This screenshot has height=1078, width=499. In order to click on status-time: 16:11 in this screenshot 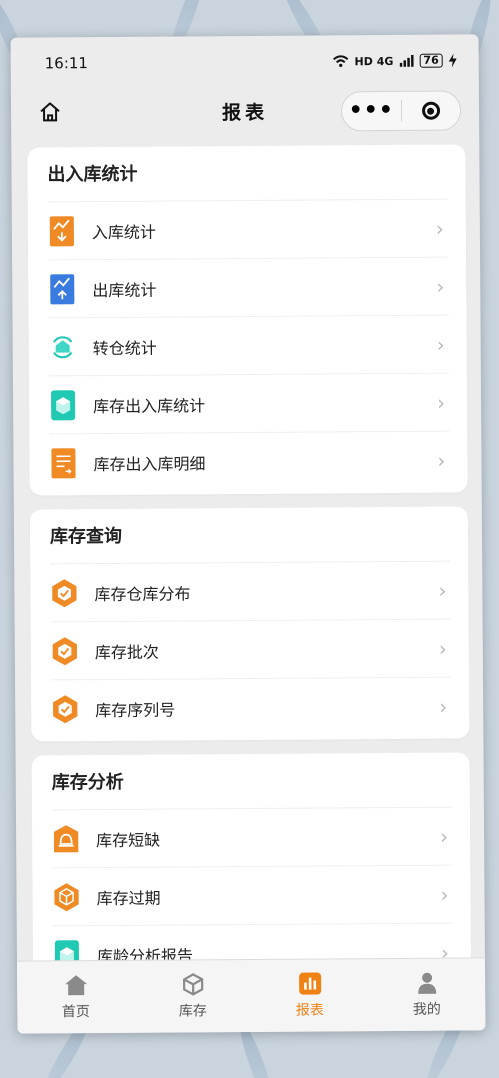, I will do `click(66, 63)`.